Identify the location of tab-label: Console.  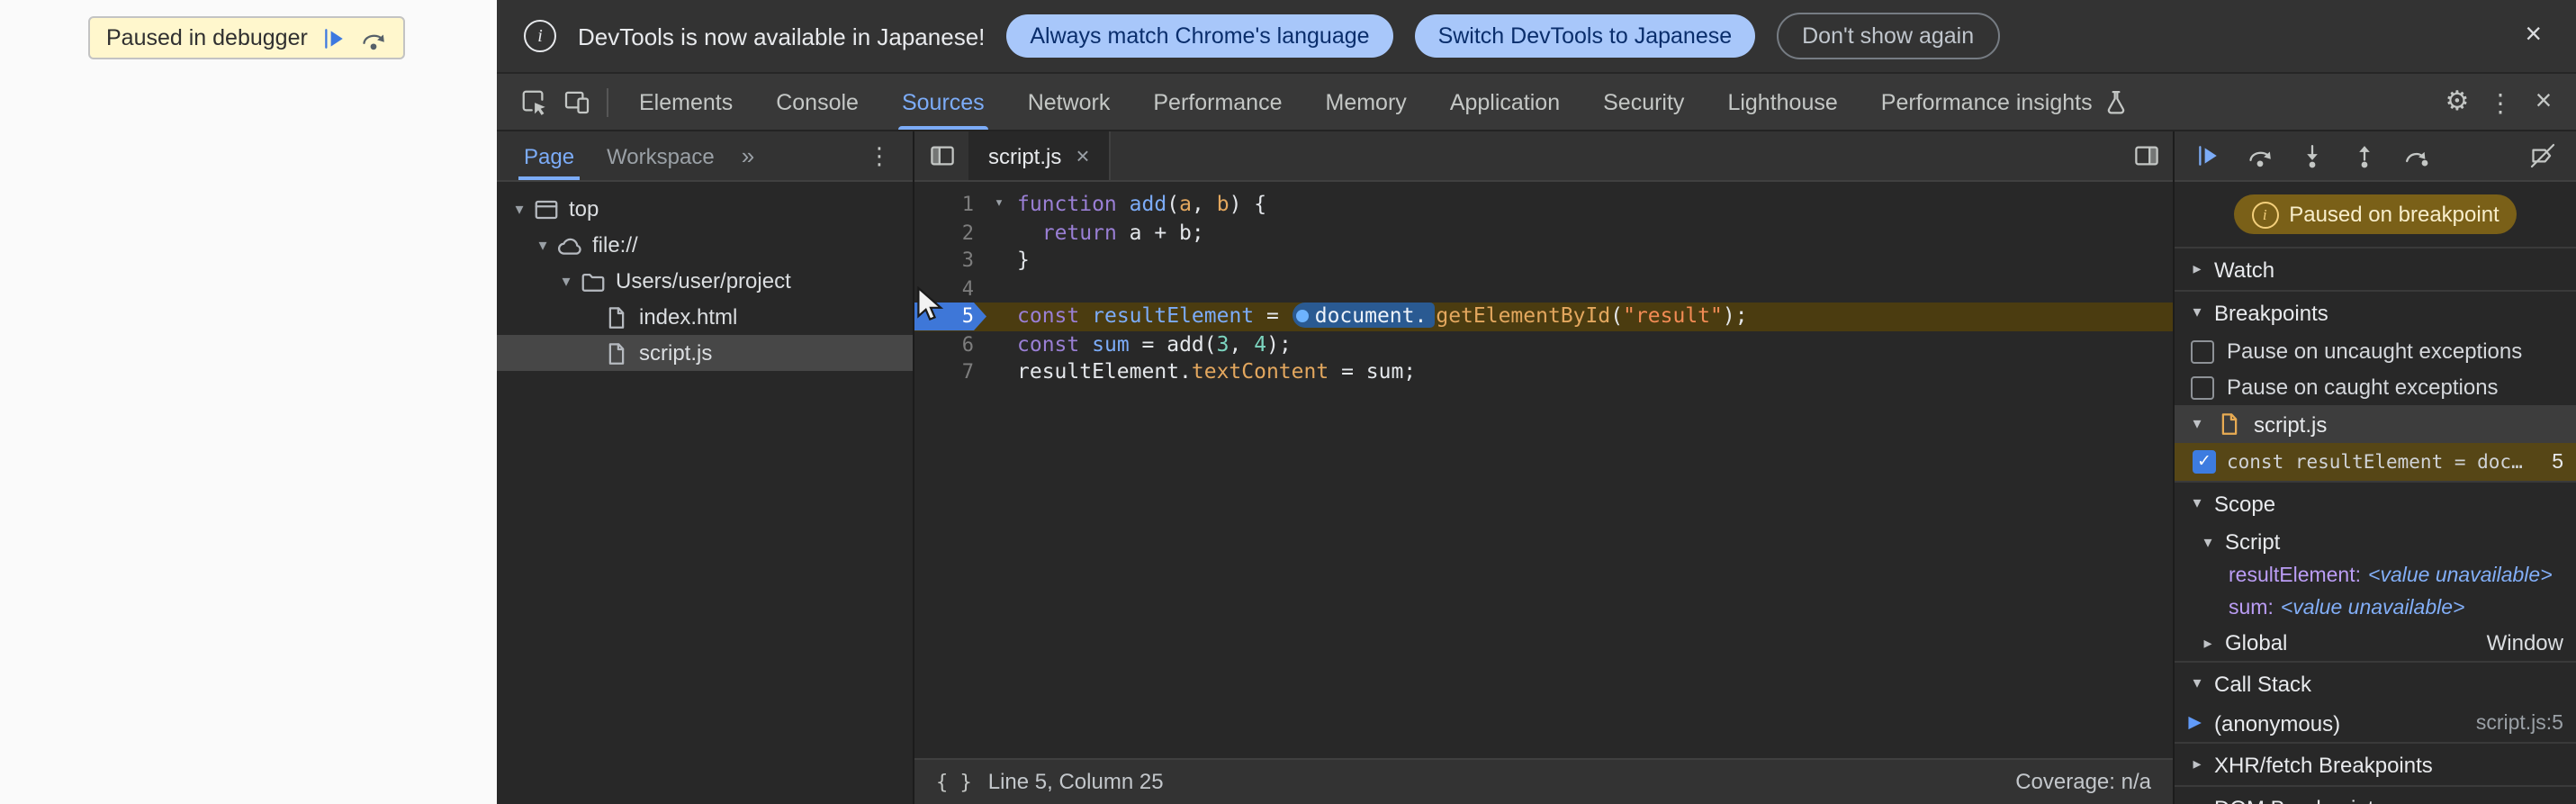
(817, 101).